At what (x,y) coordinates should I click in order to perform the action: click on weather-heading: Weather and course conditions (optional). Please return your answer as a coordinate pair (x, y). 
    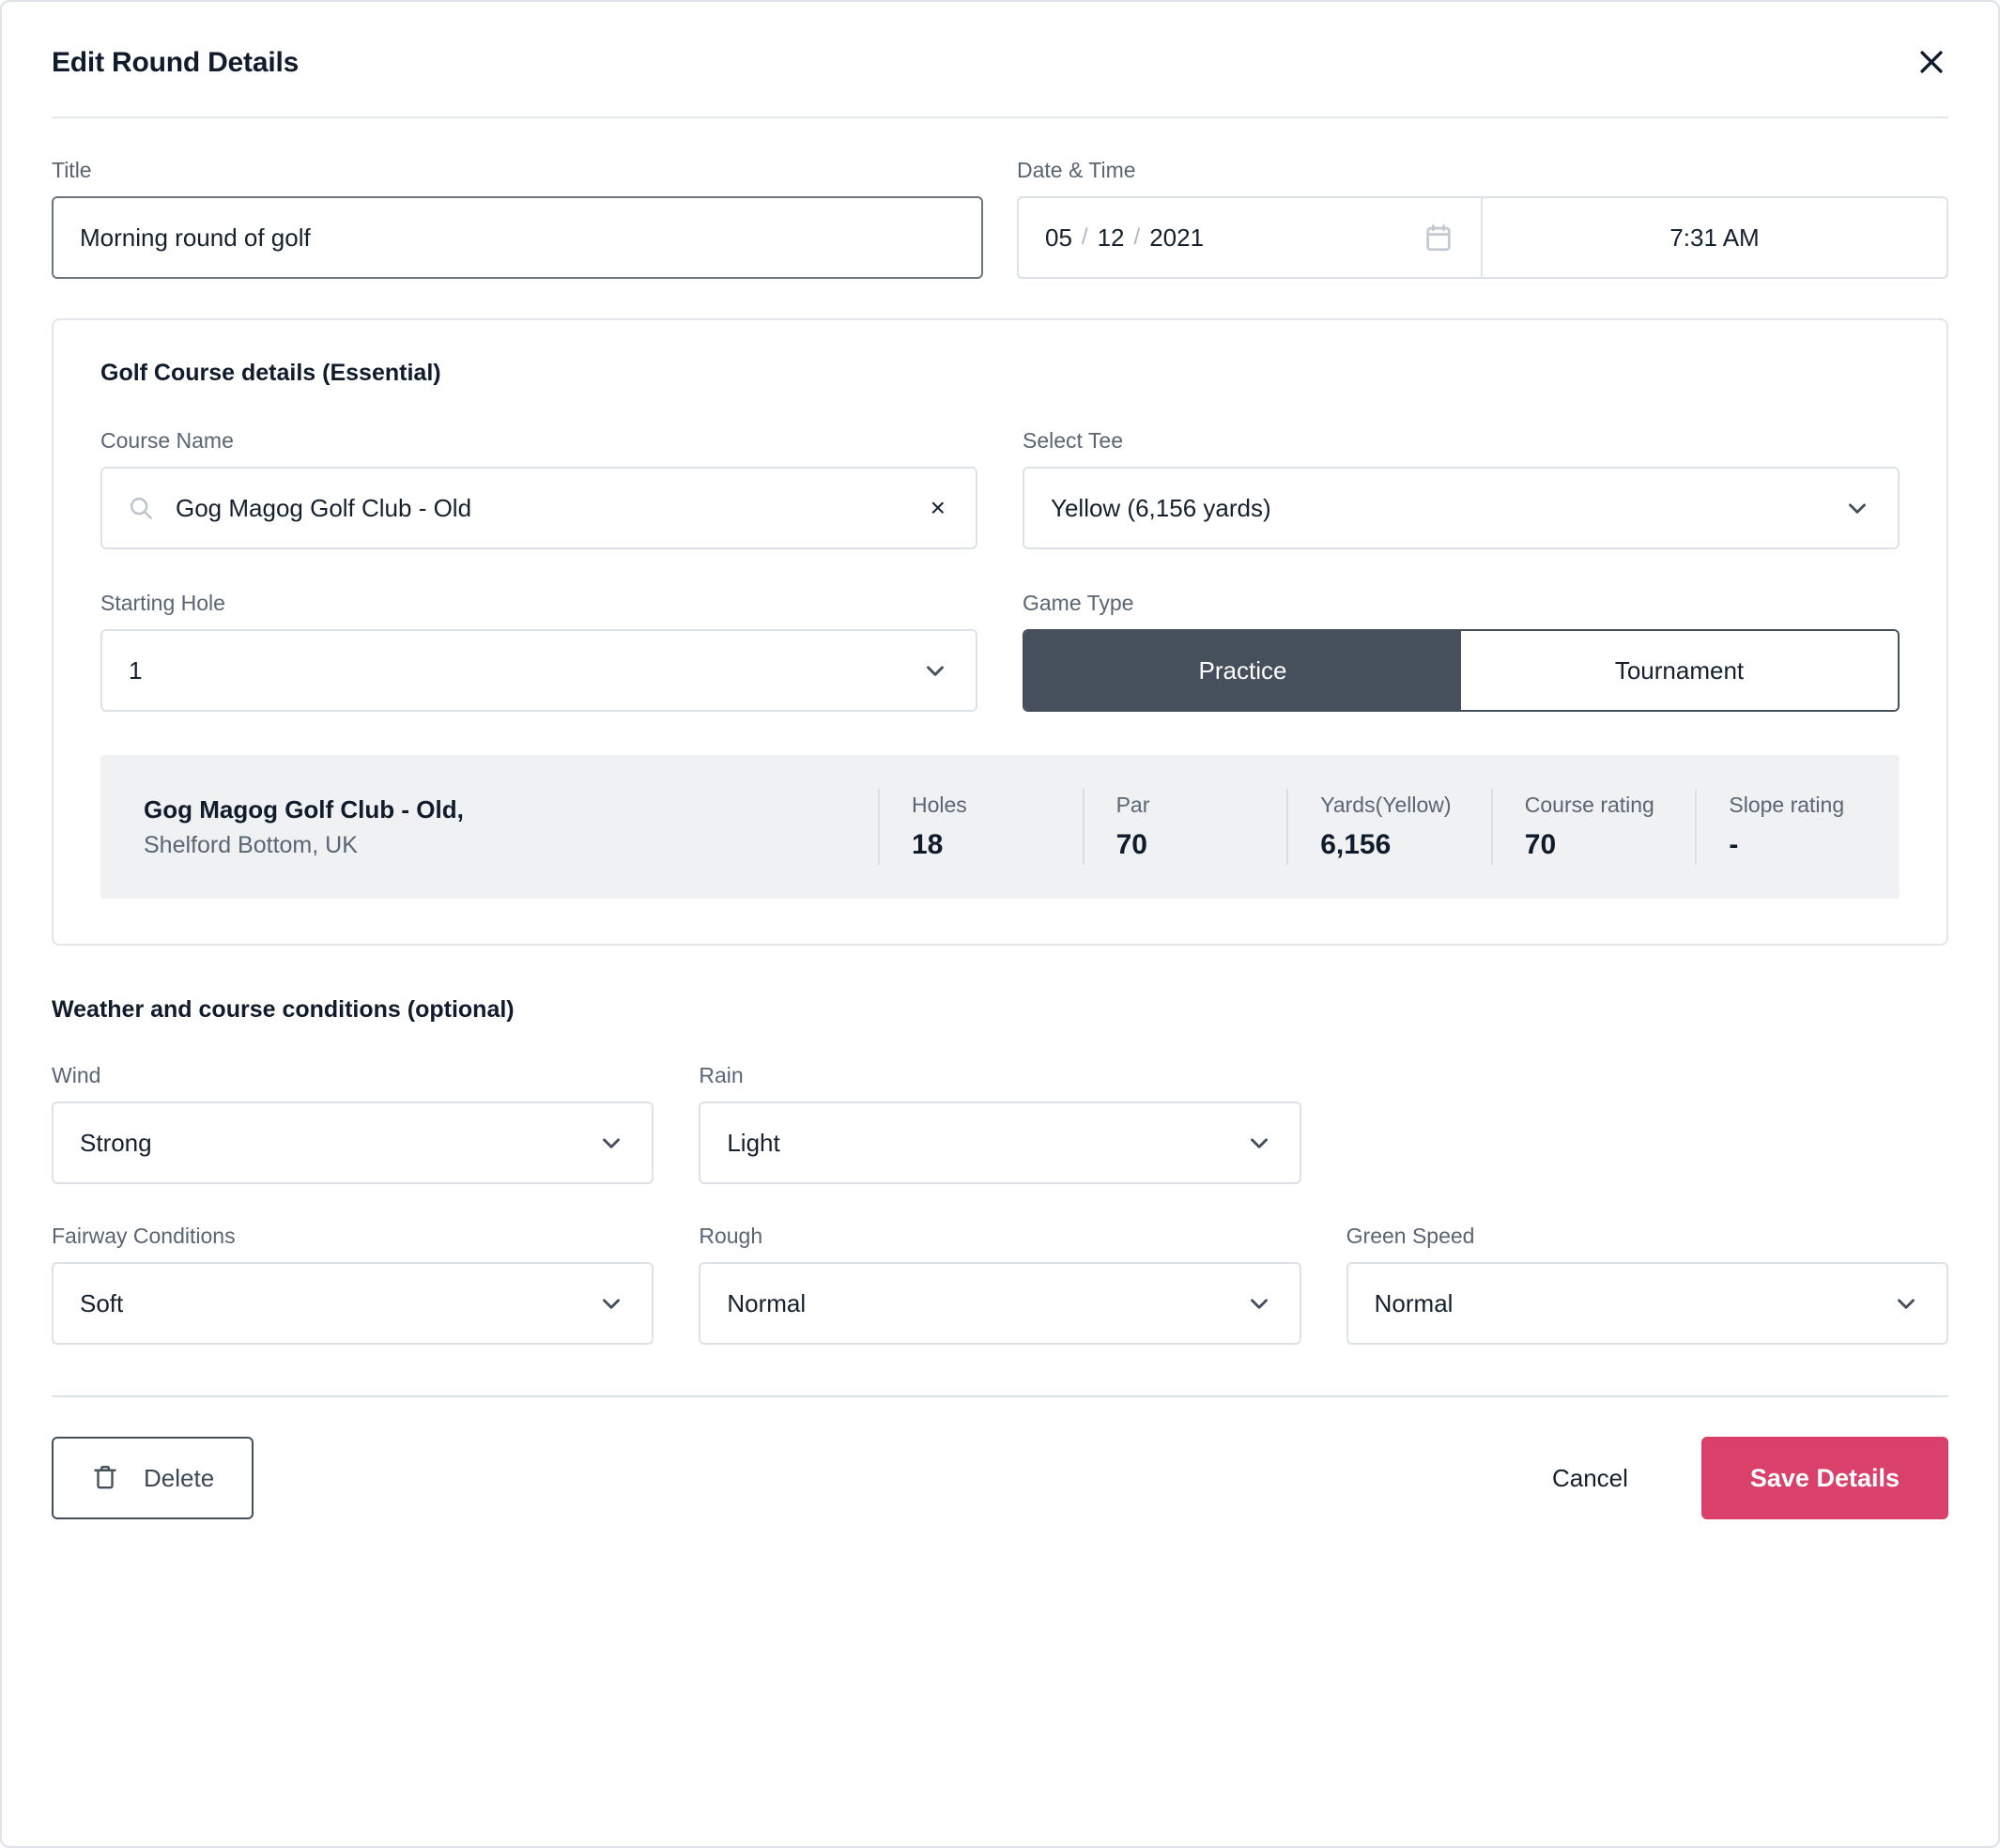
    Looking at the image, I should click on (283, 1009).